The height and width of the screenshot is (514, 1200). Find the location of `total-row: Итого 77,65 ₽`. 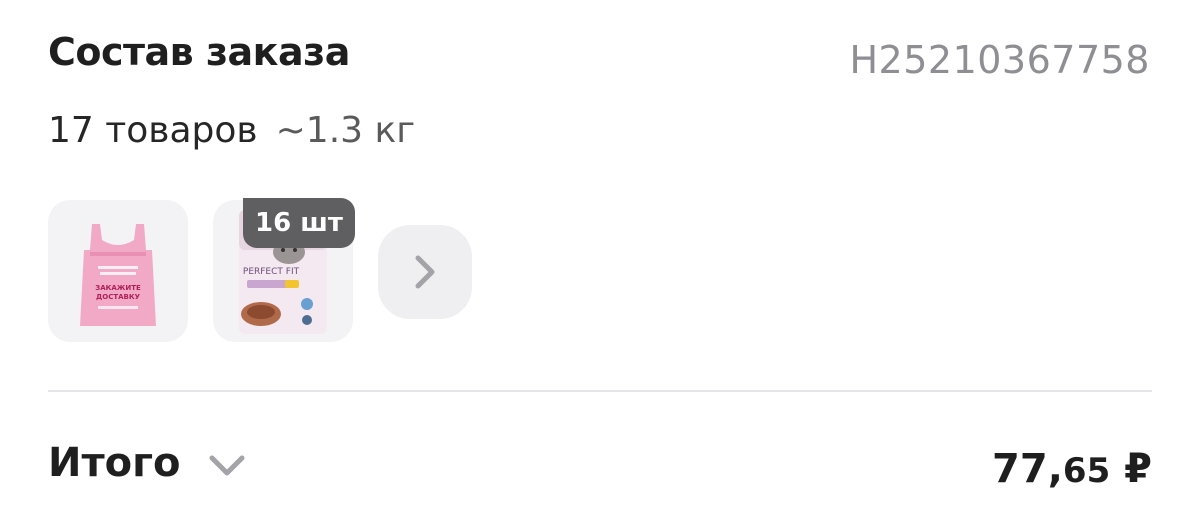

total-row: Итого 77,65 ₽ is located at coordinates (600, 475).